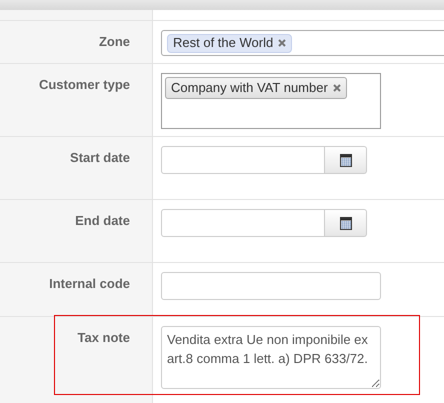 The width and height of the screenshot is (444, 403). I want to click on field-label: End date, so click(102, 220).